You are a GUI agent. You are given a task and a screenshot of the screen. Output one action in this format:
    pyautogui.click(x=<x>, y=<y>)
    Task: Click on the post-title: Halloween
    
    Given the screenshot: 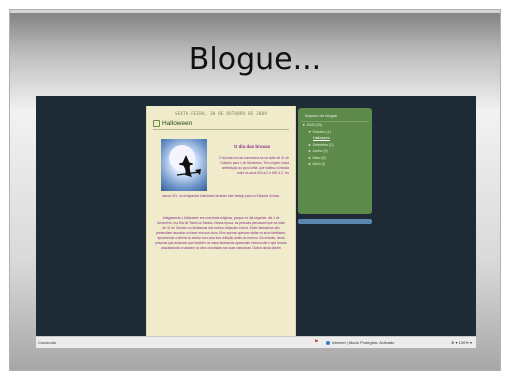 What is the action you would take?
    pyautogui.click(x=177, y=123)
    